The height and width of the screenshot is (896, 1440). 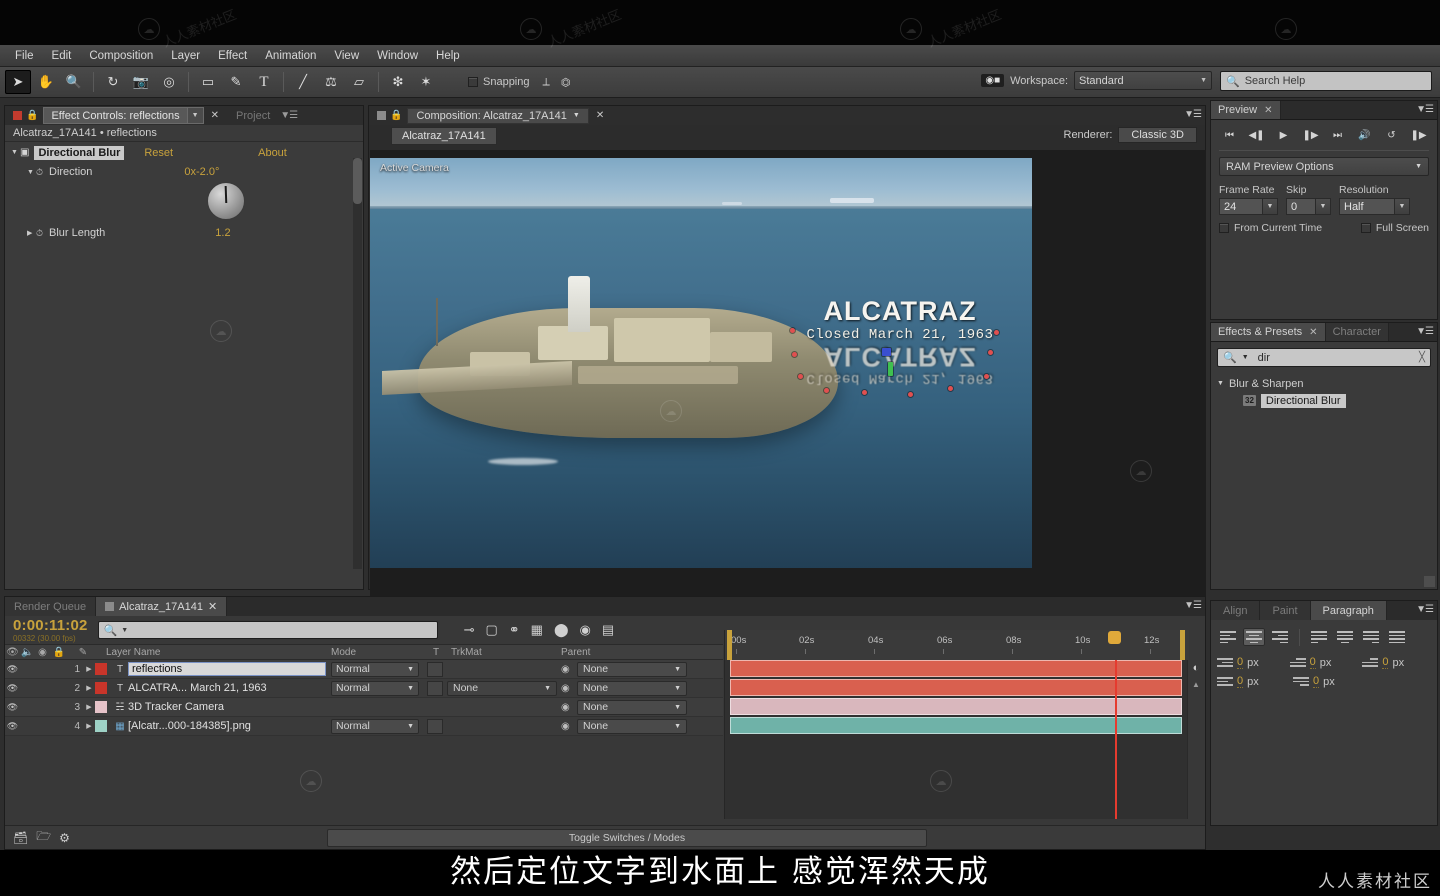 What do you see at coordinates (575, 652) in the screenshot?
I see `column-parent: Parent` at bounding box center [575, 652].